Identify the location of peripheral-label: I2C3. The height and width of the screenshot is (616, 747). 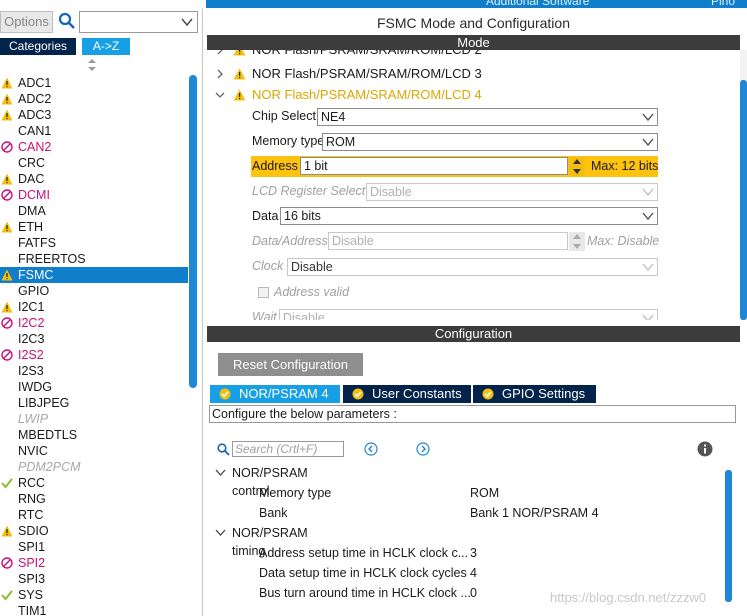
(31, 339).